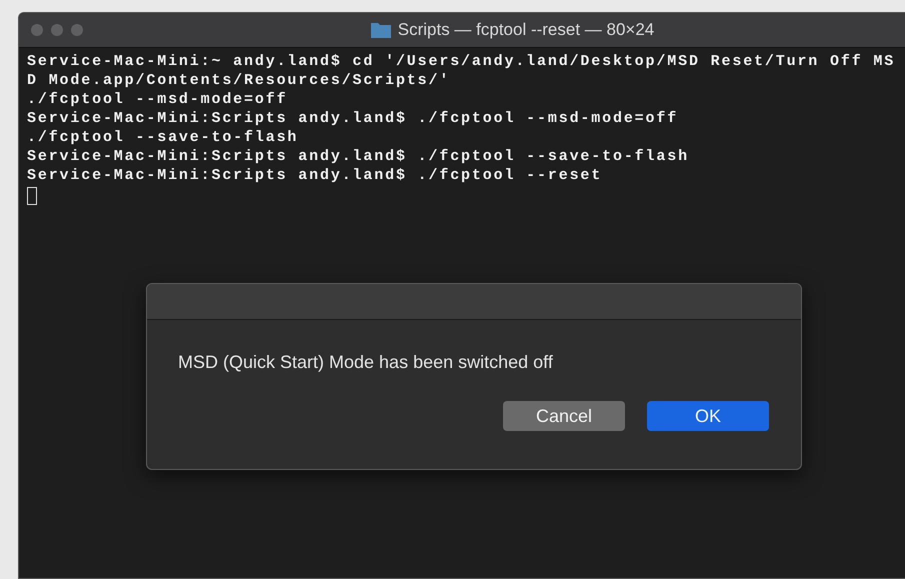  Describe the element at coordinates (358, 156) in the screenshot. I see `terminal-line: Service-Mac-Mini:Scripts andy.land$ ./fcptool --save-to-flash` at that location.